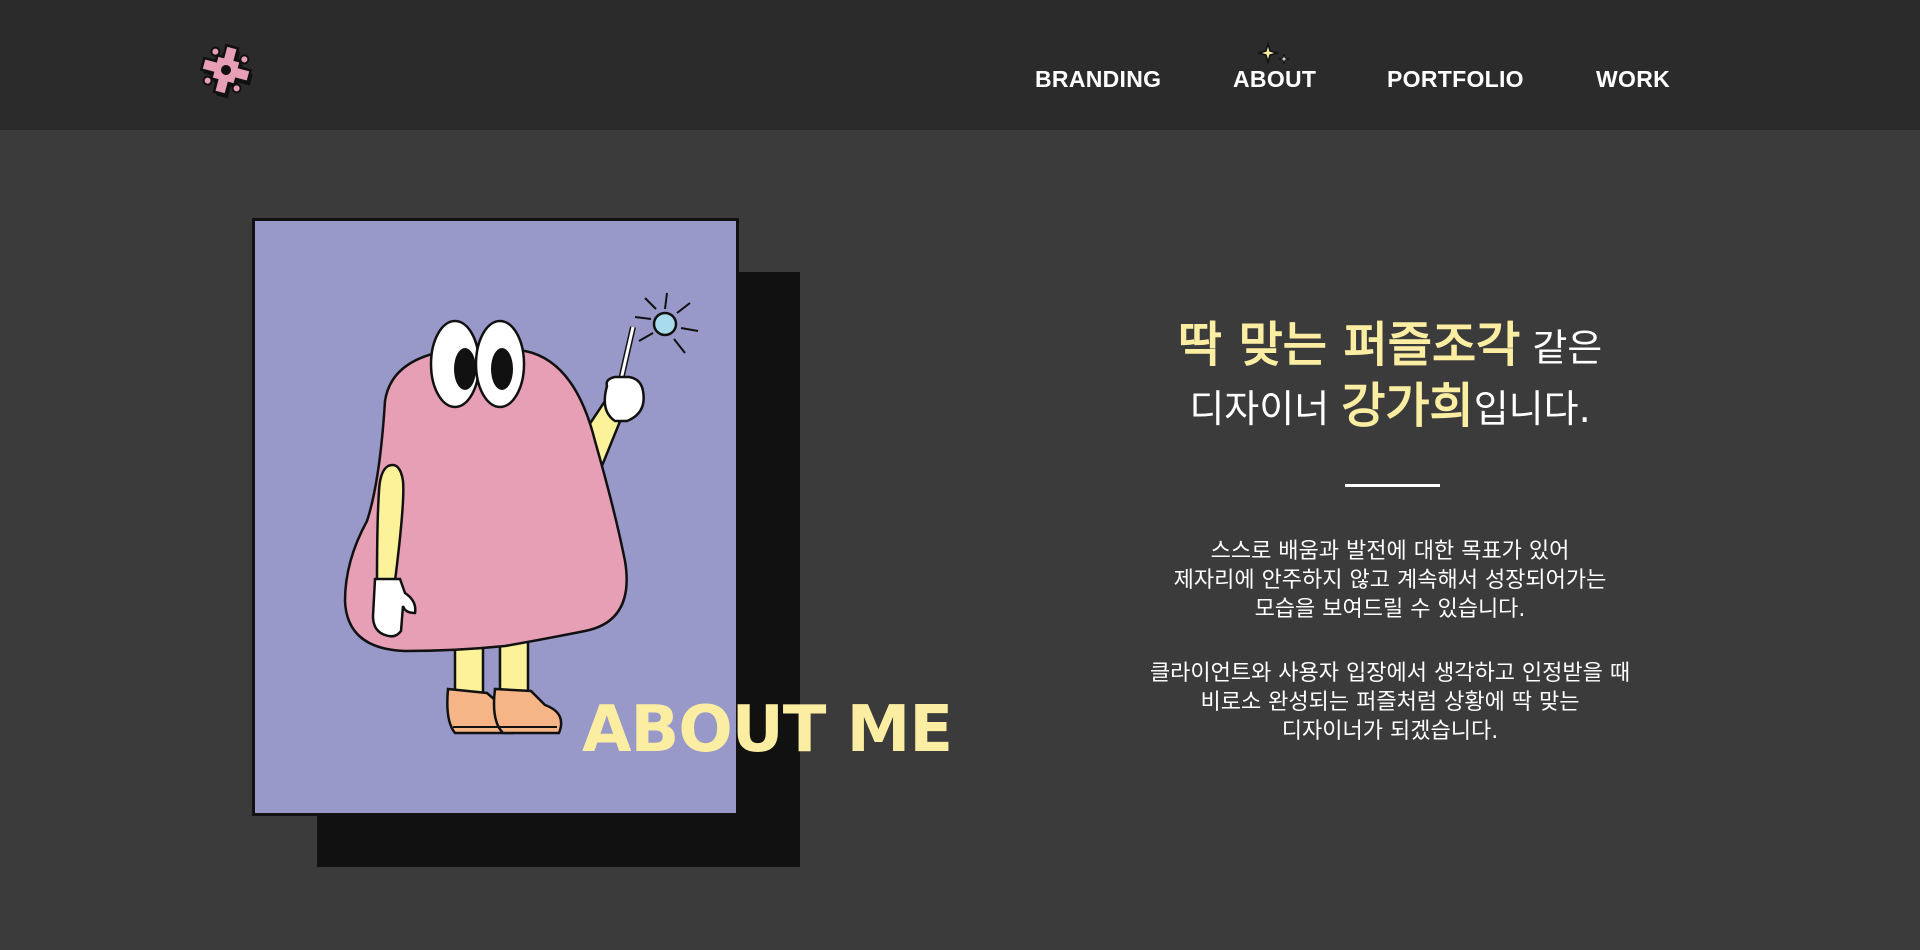 This screenshot has width=1920, height=950. Describe the element at coordinates (1561, 348) in the screenshot. I see `headline-line1-rest: 같은` at that location.